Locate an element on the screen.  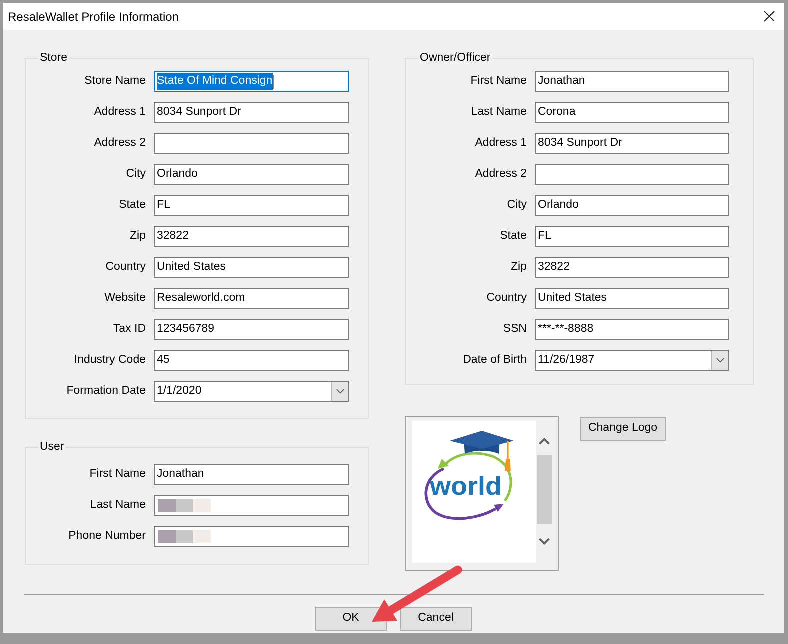
group-title: Store is located at coordinates (53, 58).